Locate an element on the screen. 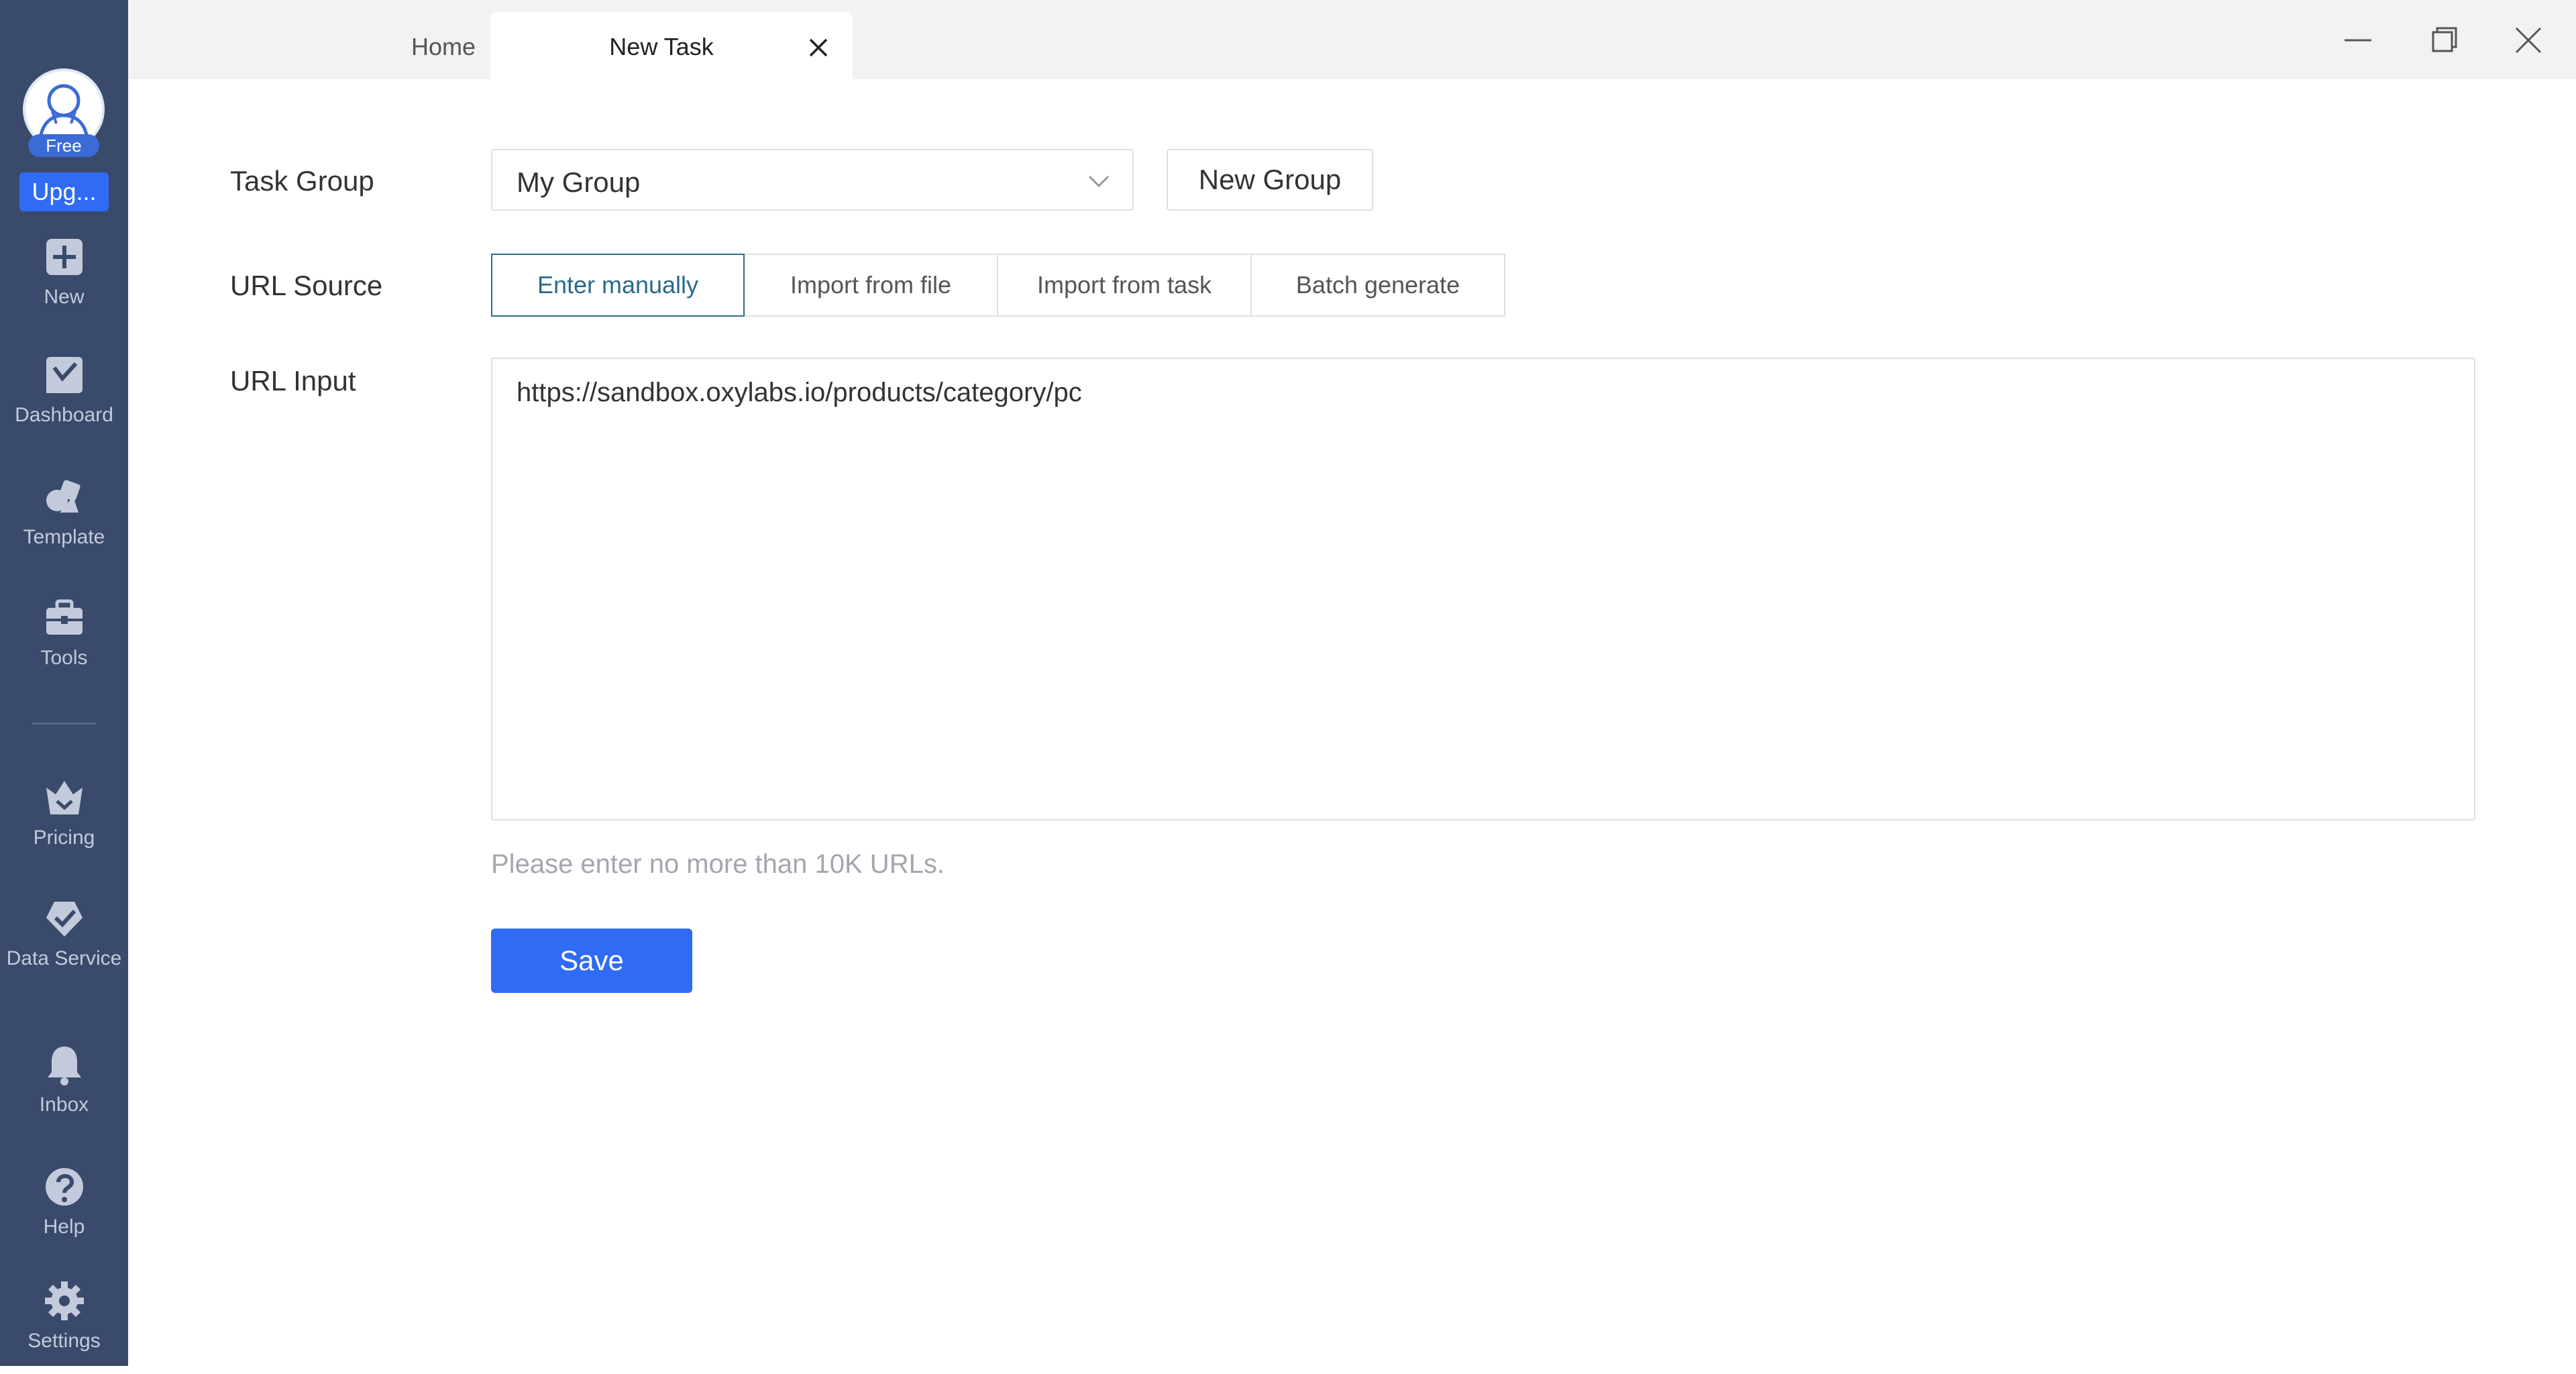 The image size is (2576, 1374). restore-icon is located at coordinates (2444, 40).